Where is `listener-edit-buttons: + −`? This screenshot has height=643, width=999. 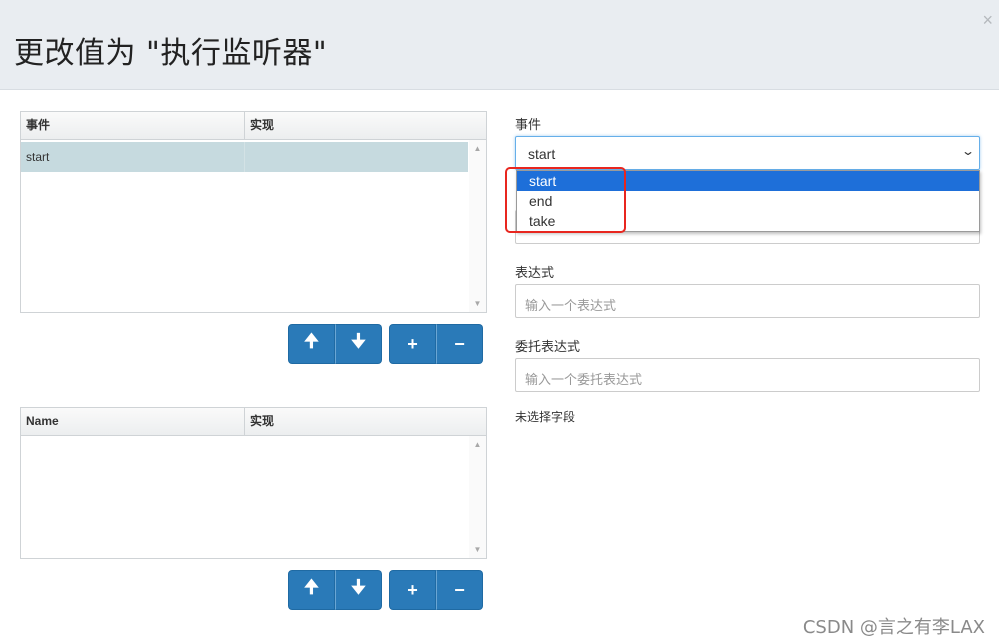 listener-edit-buttons: + − is located at coordinates (436, 344).